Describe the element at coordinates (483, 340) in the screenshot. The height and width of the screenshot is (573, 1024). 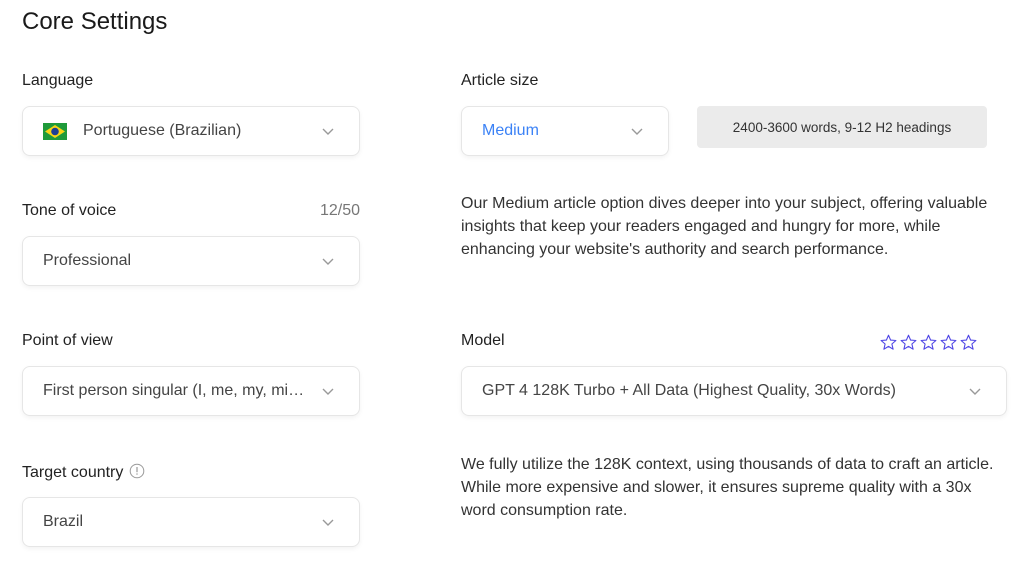
I see `model-label: Model` at that location.